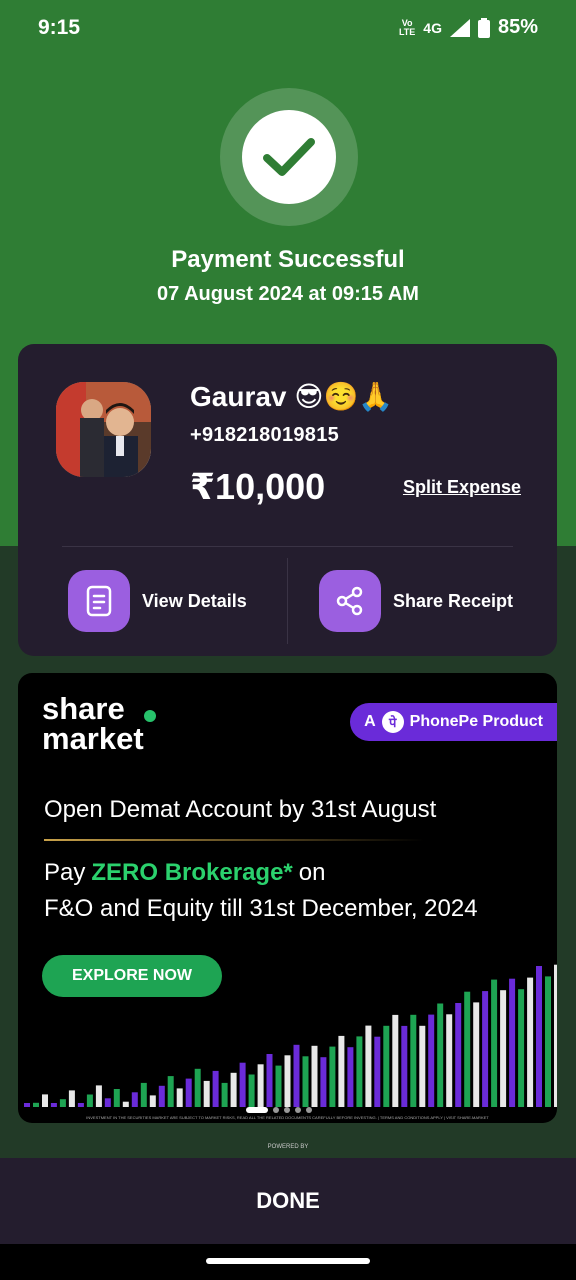 This screenshot has width=576, height=1280. What do you see at coordinates (234, 840) in the screenshot?
I see `ad-divider` at bounding box center [234, 840].